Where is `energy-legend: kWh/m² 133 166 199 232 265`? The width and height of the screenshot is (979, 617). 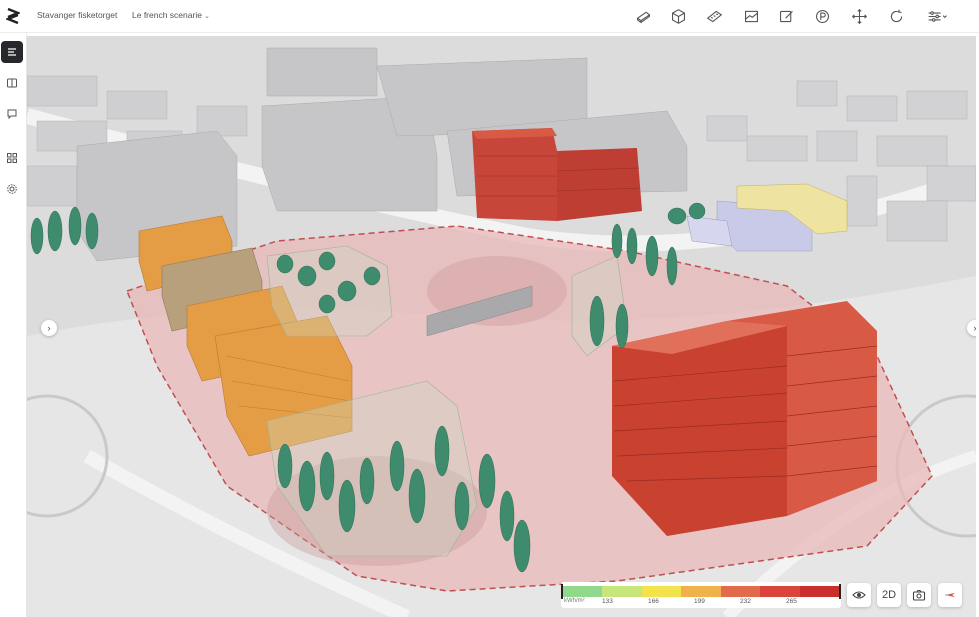
energy-legend: kWh/m² 133 166 199 232 265 is located at coordinates (701, 595).